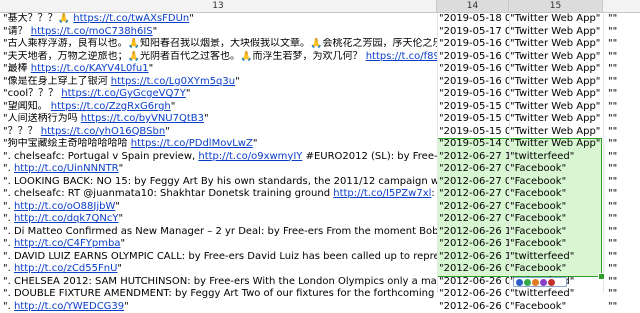 The image size is (640, 313). What do you see at coordinates (111, 106) in the screenshot?
I see `tweet-link: https://t.co/ZzgRxG6rgh` at bounding box center [111, 106].